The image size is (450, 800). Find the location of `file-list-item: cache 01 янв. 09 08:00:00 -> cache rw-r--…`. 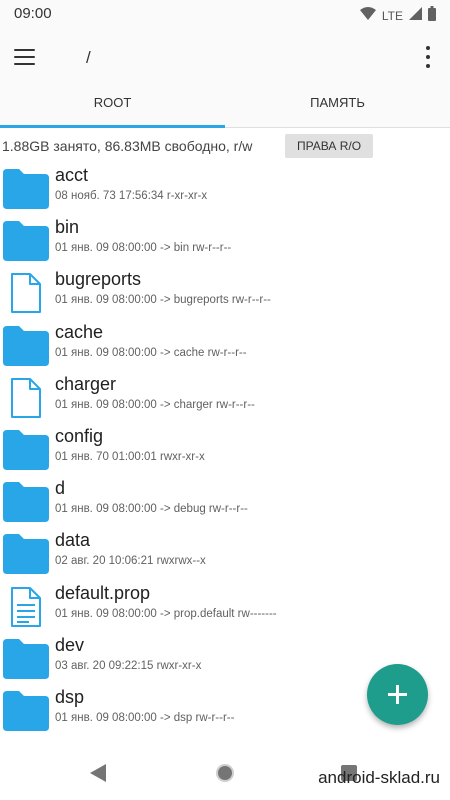

file-list-item: cache 01 янв. 09 08:00:00 -> cache rw-r--… is located at coordinates (225, 344).